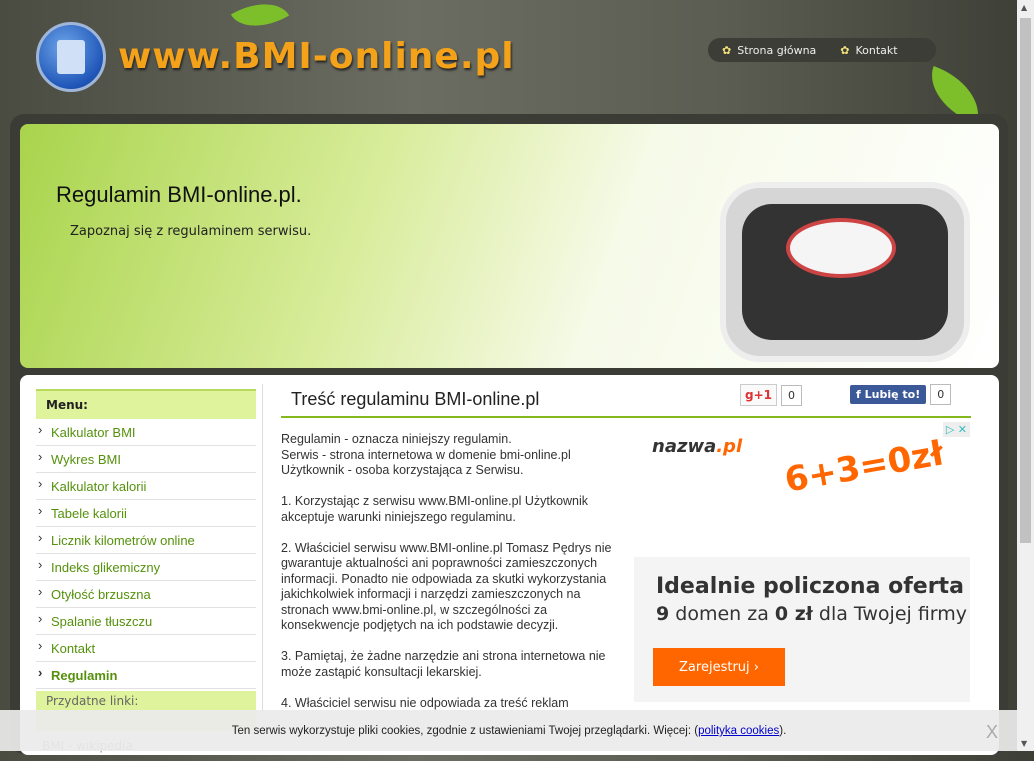  What do you see at coordinates (777, 50) in the screenshot?
I see `nav-label: Strona główna` at bounding box center [777, 50].